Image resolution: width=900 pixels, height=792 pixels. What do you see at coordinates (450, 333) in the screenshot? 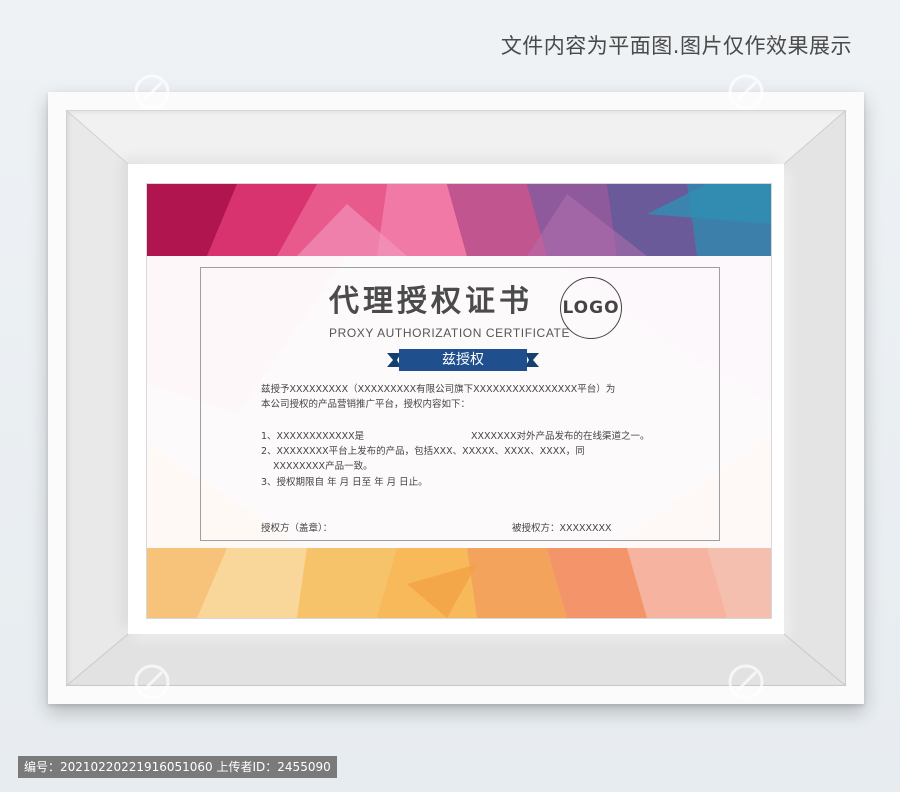
I see `certificate-subtitle: PROXY AUTHORIZATION CERTIFICATE` at bounding box center [450, 333].